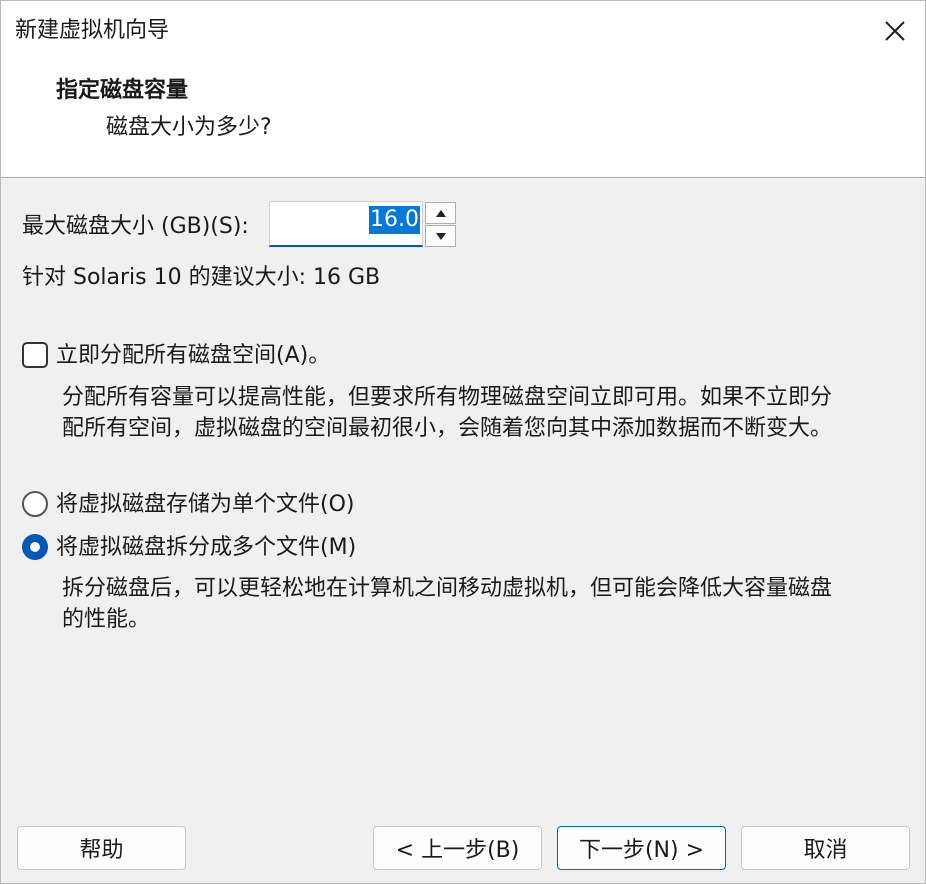 This screenshot has height=884, width=926. I want to click on help-button: 帮助, so click(101, 848).